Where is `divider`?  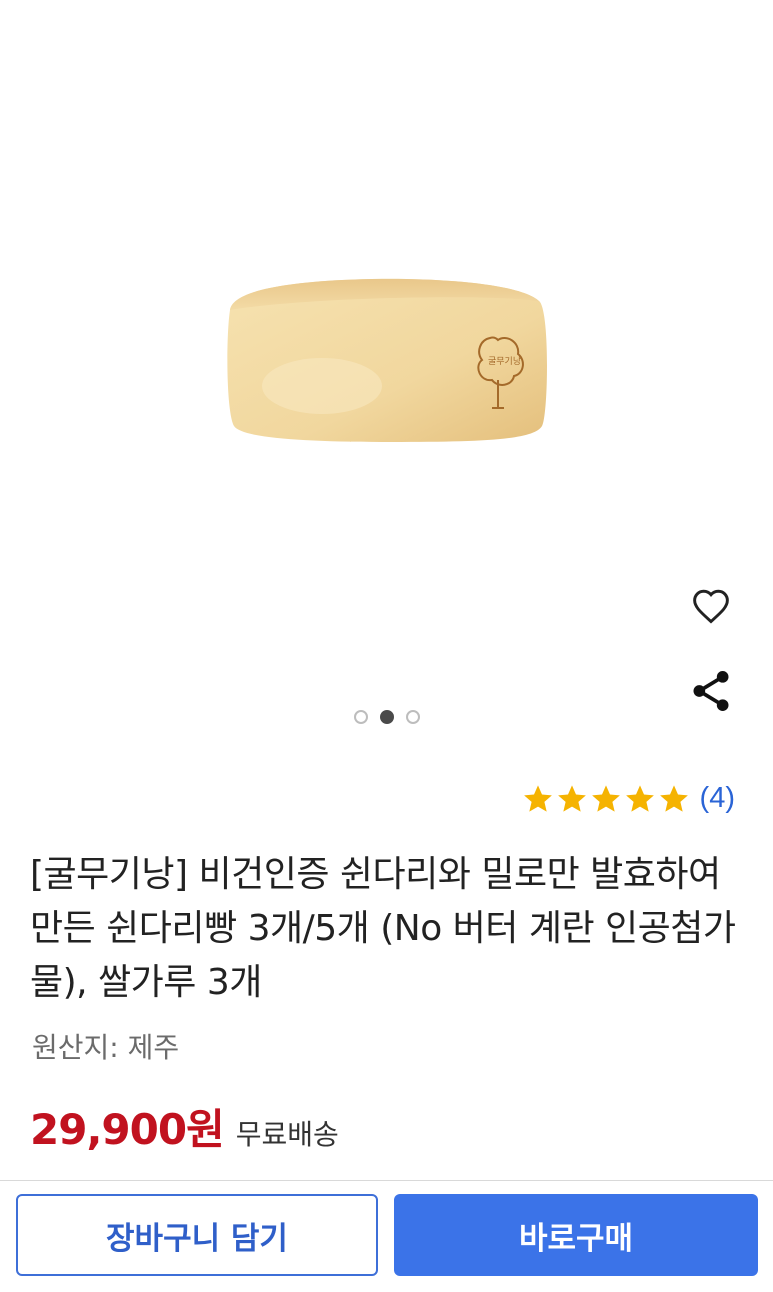
divider is located at coordinates (386, 1180).